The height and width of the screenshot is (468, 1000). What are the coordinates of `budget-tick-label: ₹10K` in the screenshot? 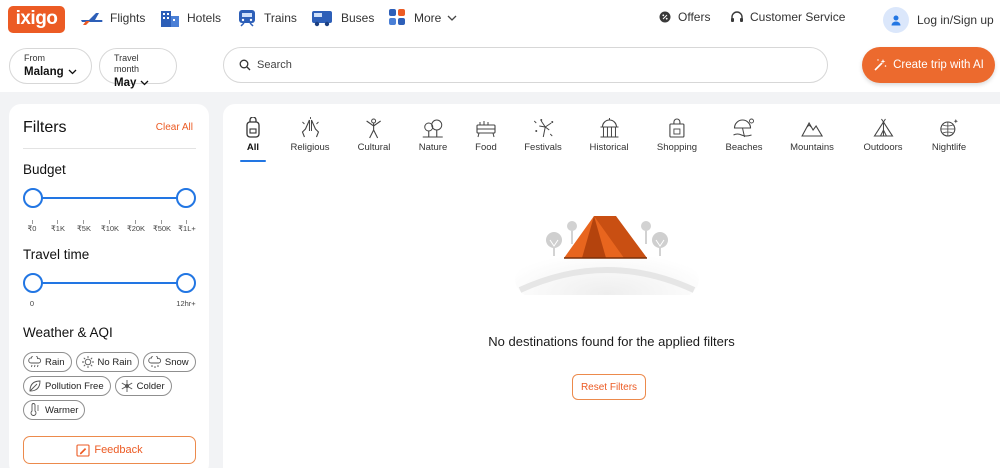 It's located at (110, 228).